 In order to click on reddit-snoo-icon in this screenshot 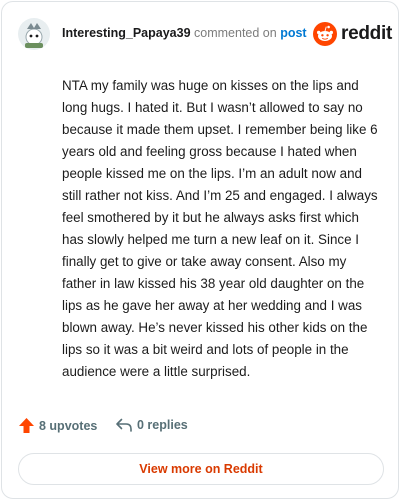, I will do `click(325, 34)`.